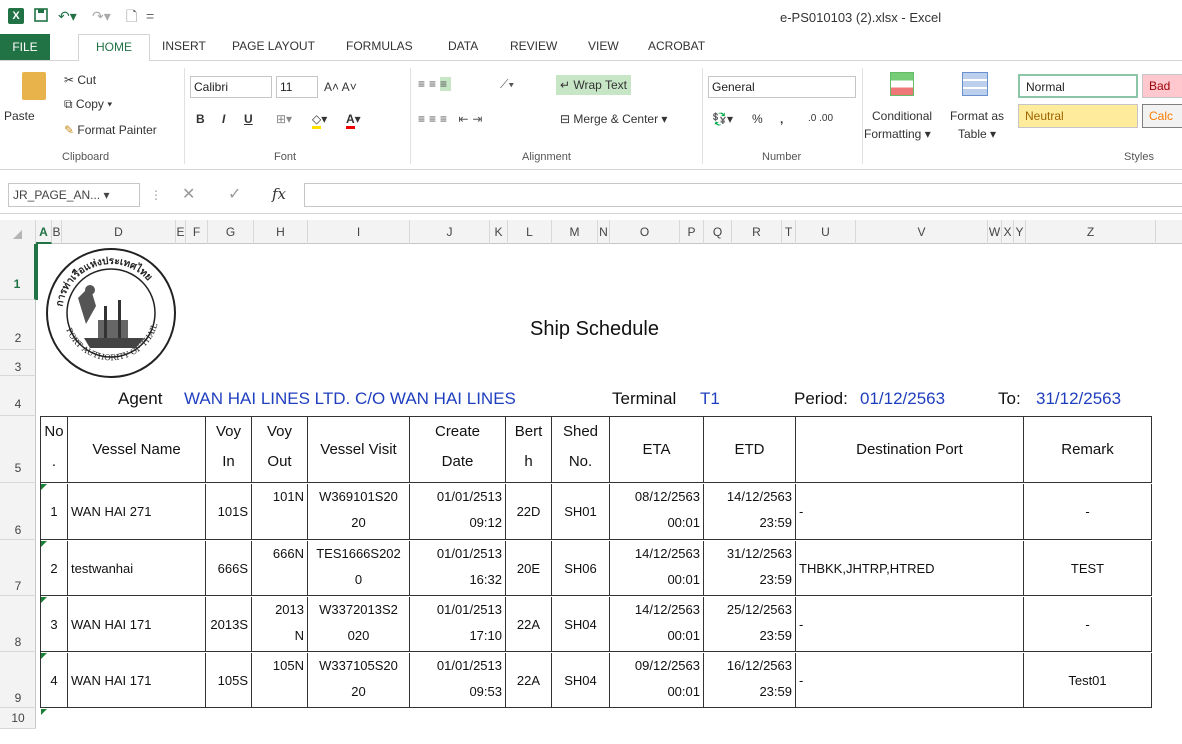  What do you see at coordinates (340, 87) in the screenshot?
I see `grow-font-icon: A˄ A˅` at bounding box center [340, 87].